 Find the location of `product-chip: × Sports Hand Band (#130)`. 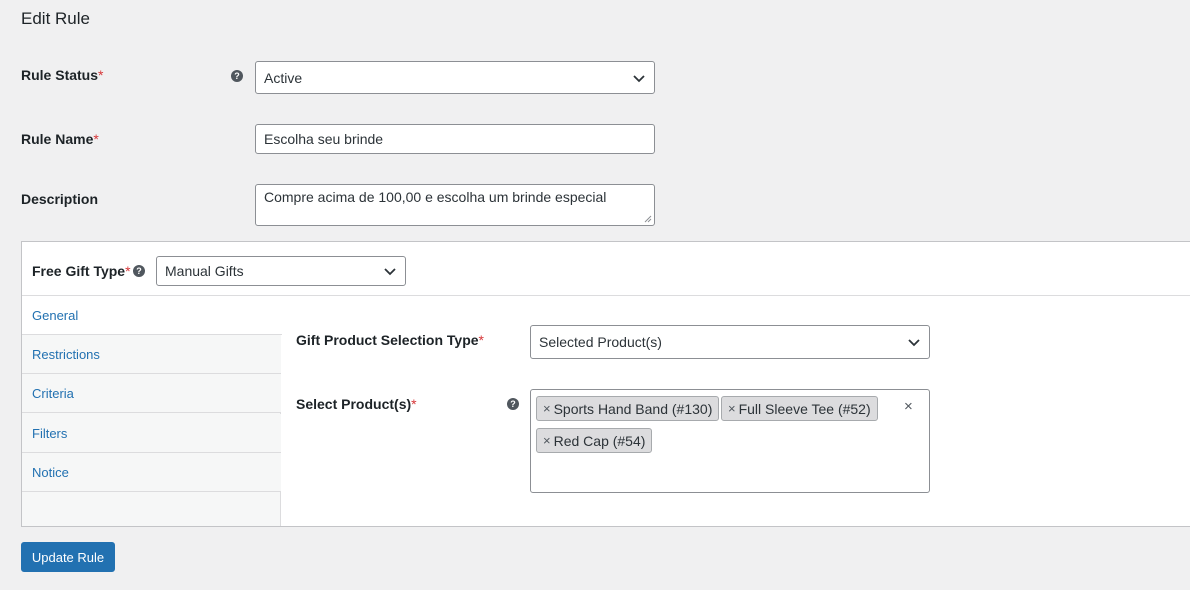

product-chip: × Sports Hand Band (#130) is located at coordinates (628, 408).